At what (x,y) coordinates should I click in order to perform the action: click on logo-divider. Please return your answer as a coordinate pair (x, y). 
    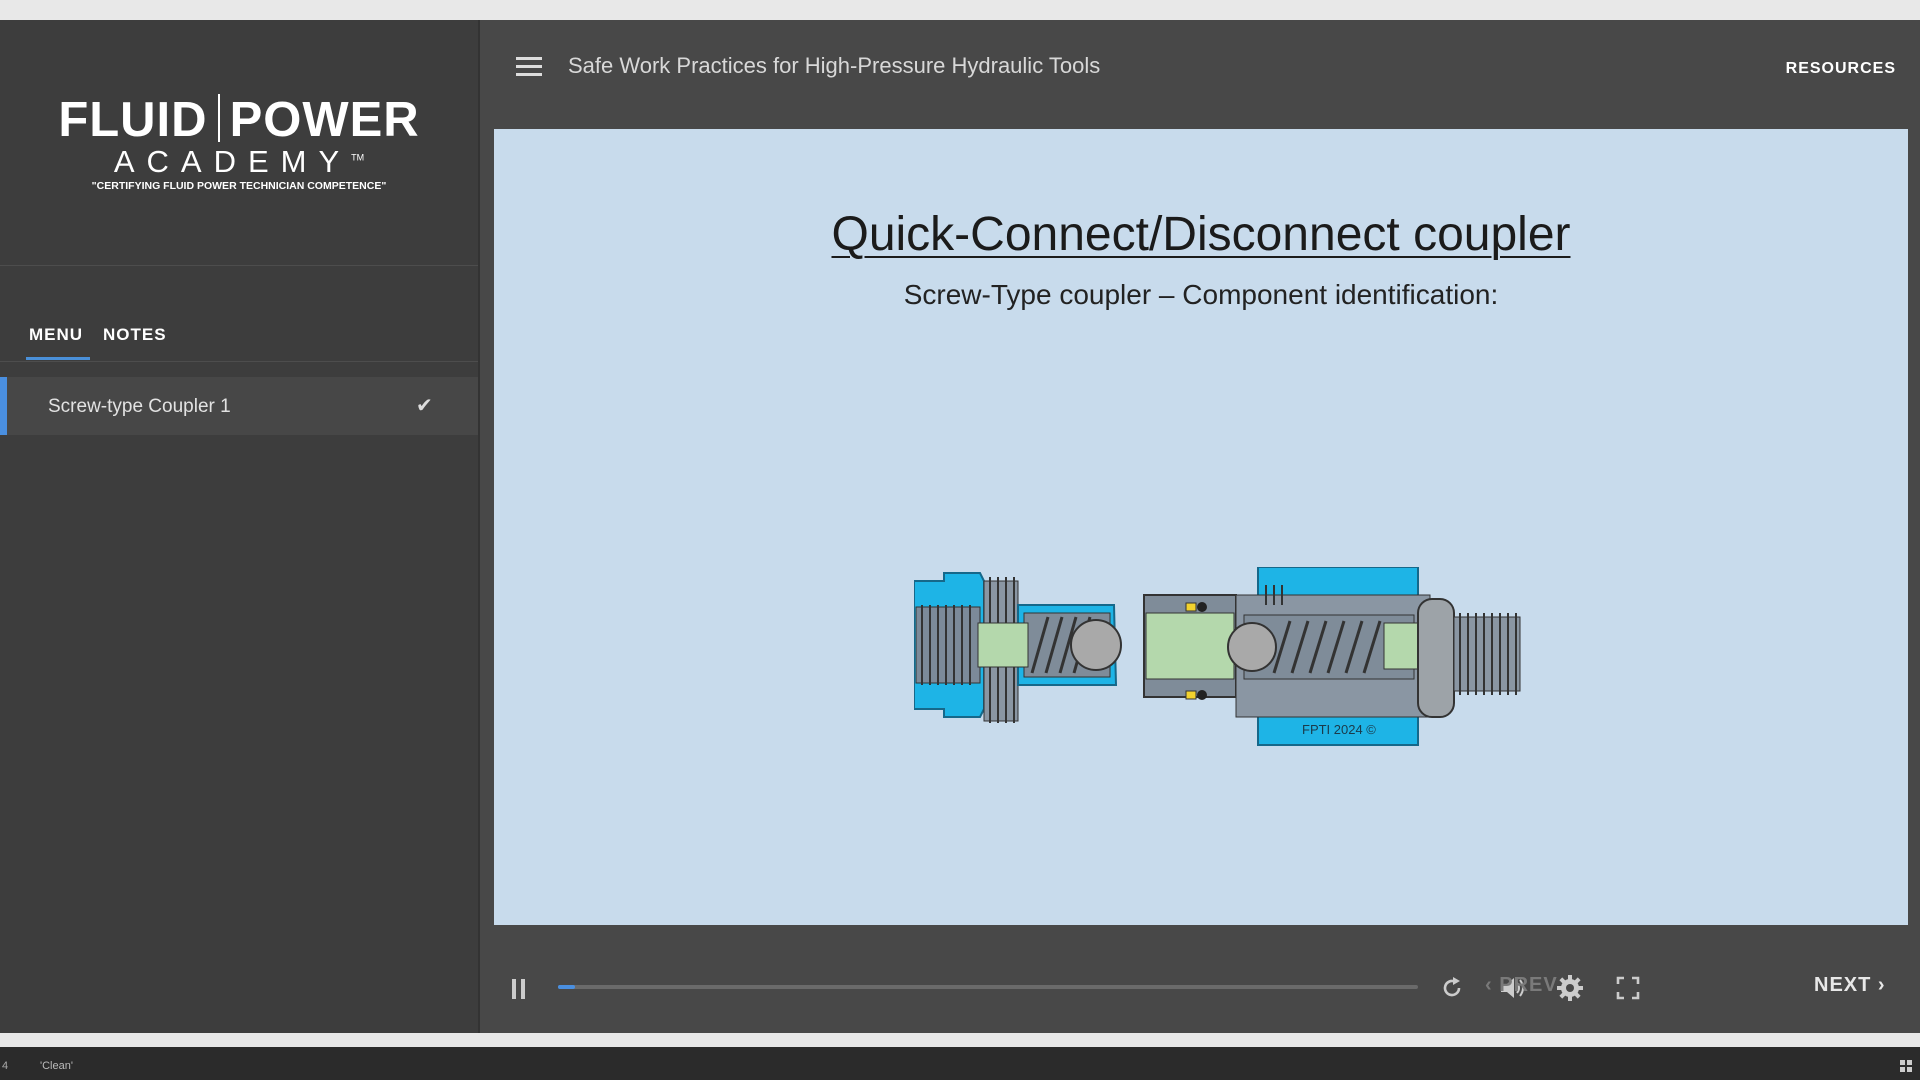
    Looking at the image, I should click on (218, 118).